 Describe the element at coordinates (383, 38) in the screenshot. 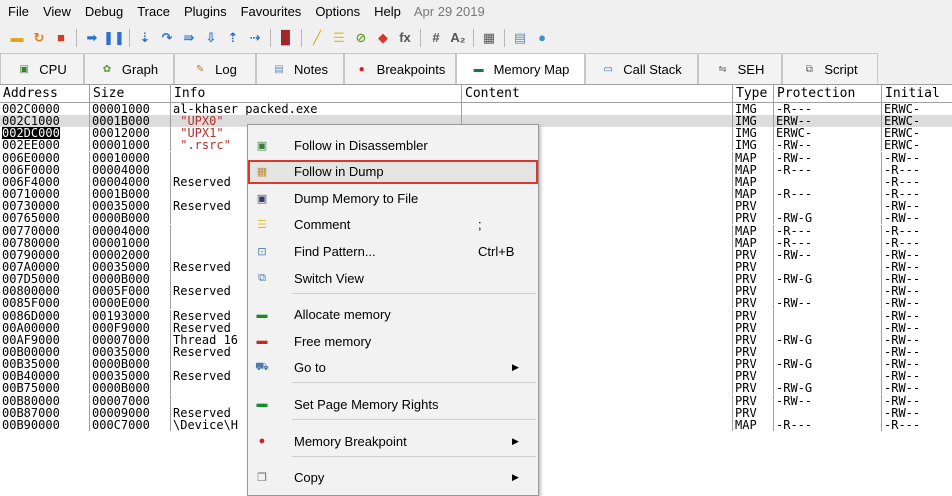

I see `bookmark-button: ◆` at that location.